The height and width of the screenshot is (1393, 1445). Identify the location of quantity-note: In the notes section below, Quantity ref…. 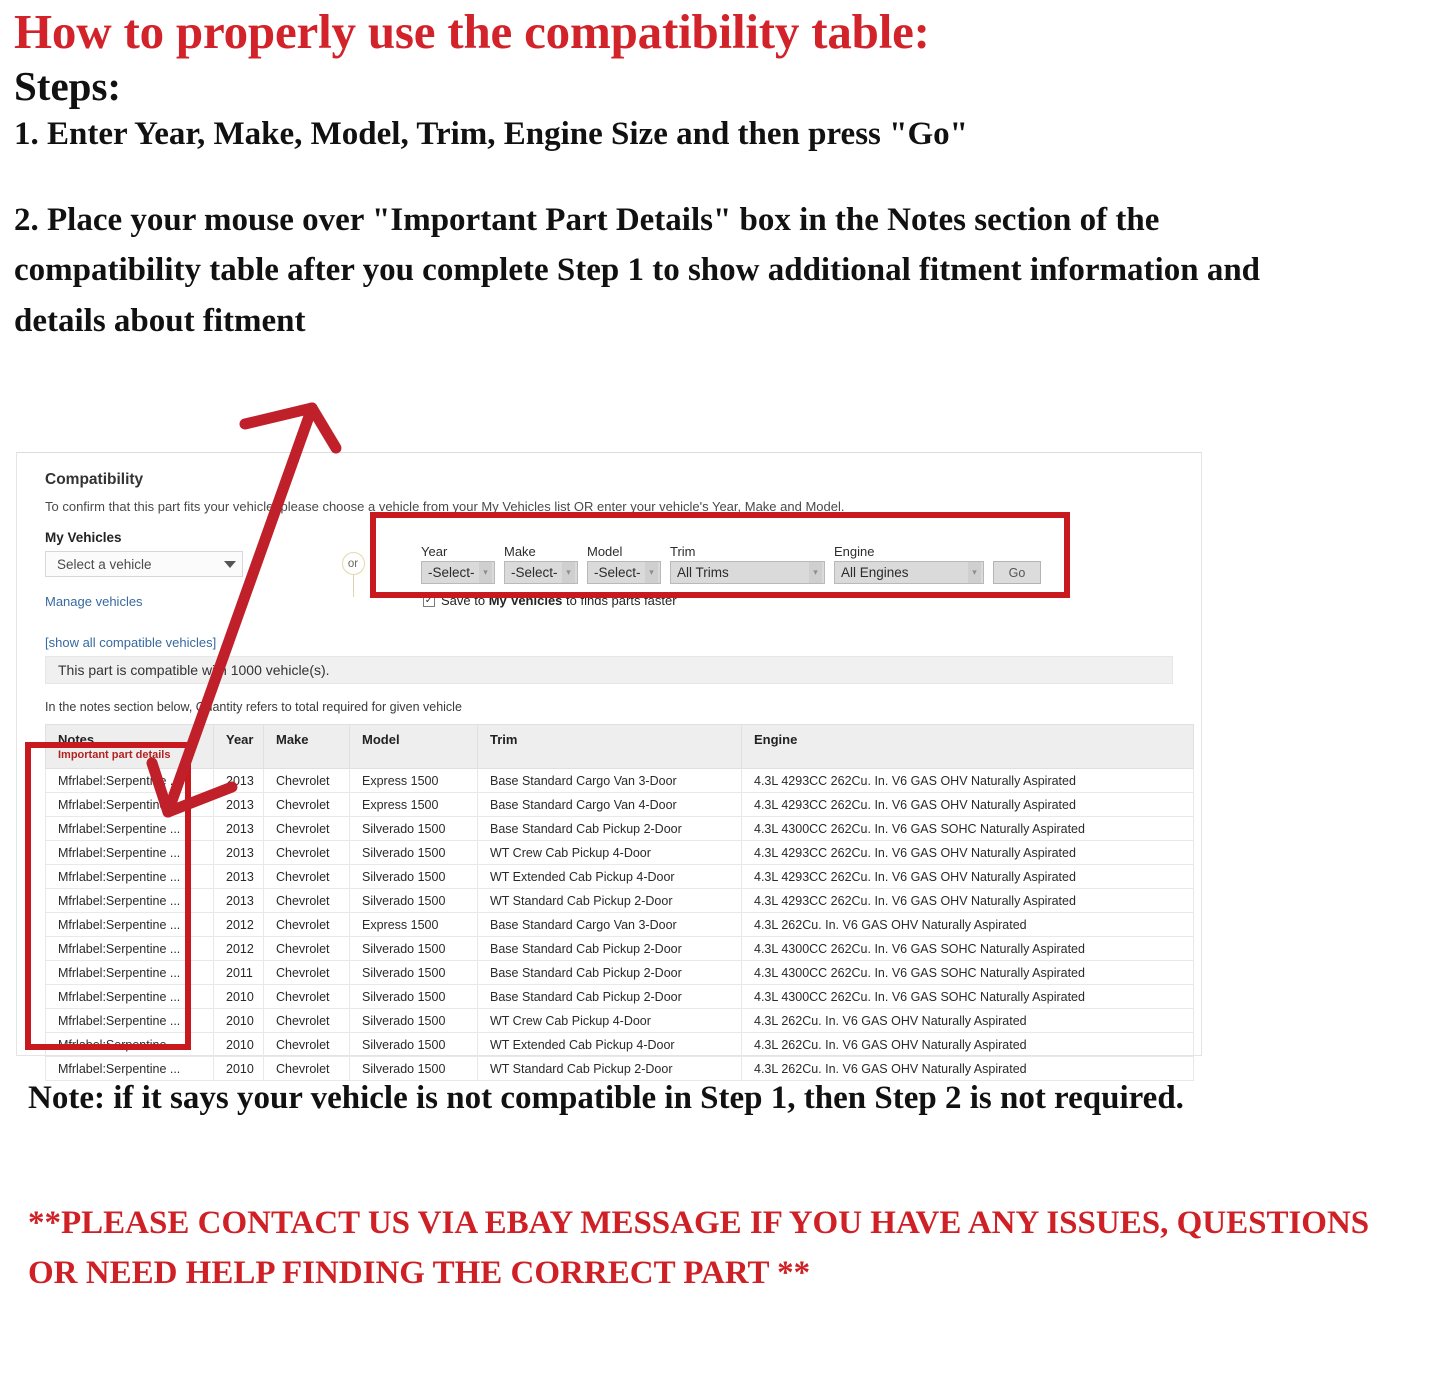
(253, 707).